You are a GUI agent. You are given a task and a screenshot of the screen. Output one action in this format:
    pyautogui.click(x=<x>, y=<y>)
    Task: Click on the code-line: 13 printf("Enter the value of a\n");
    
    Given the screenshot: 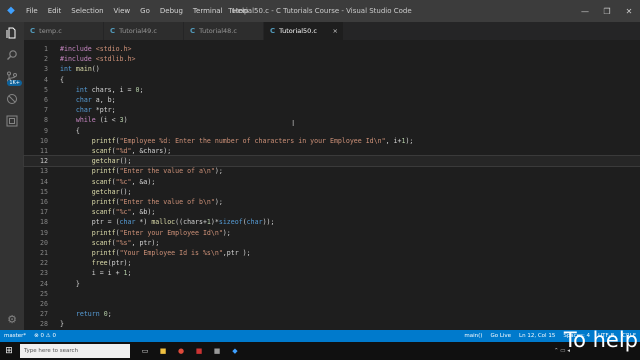 What is the action you would take?
    pyautogui.click(x=332, y=171)
    